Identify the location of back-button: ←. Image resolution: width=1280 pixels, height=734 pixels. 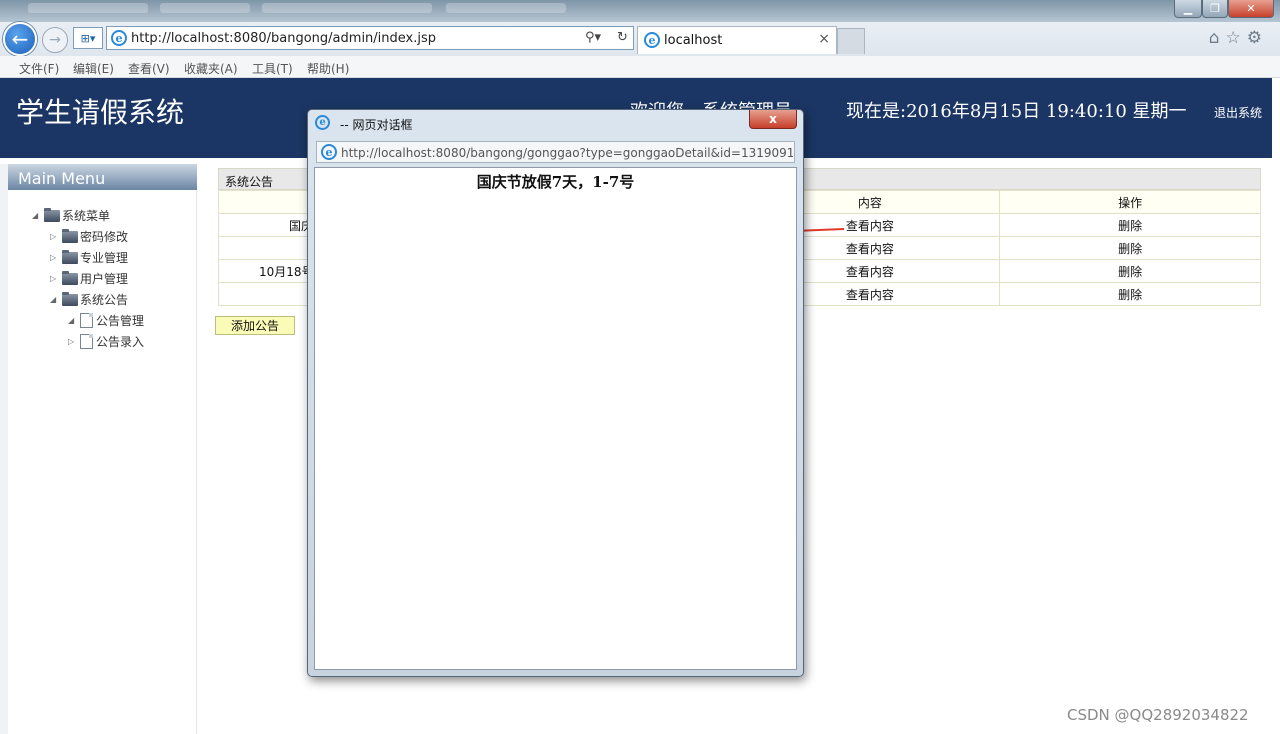
(20, 39).